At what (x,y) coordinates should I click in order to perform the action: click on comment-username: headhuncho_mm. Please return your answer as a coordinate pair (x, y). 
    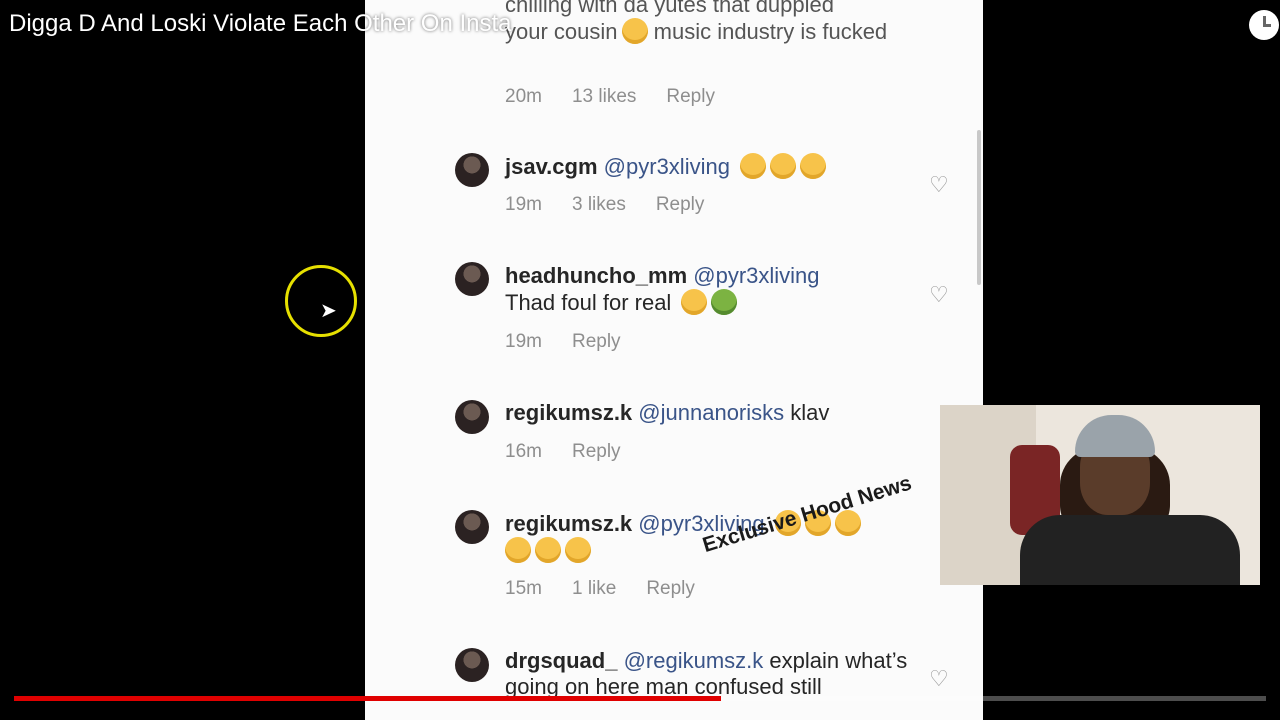
    Looking at the image, I should click on (596, 275).